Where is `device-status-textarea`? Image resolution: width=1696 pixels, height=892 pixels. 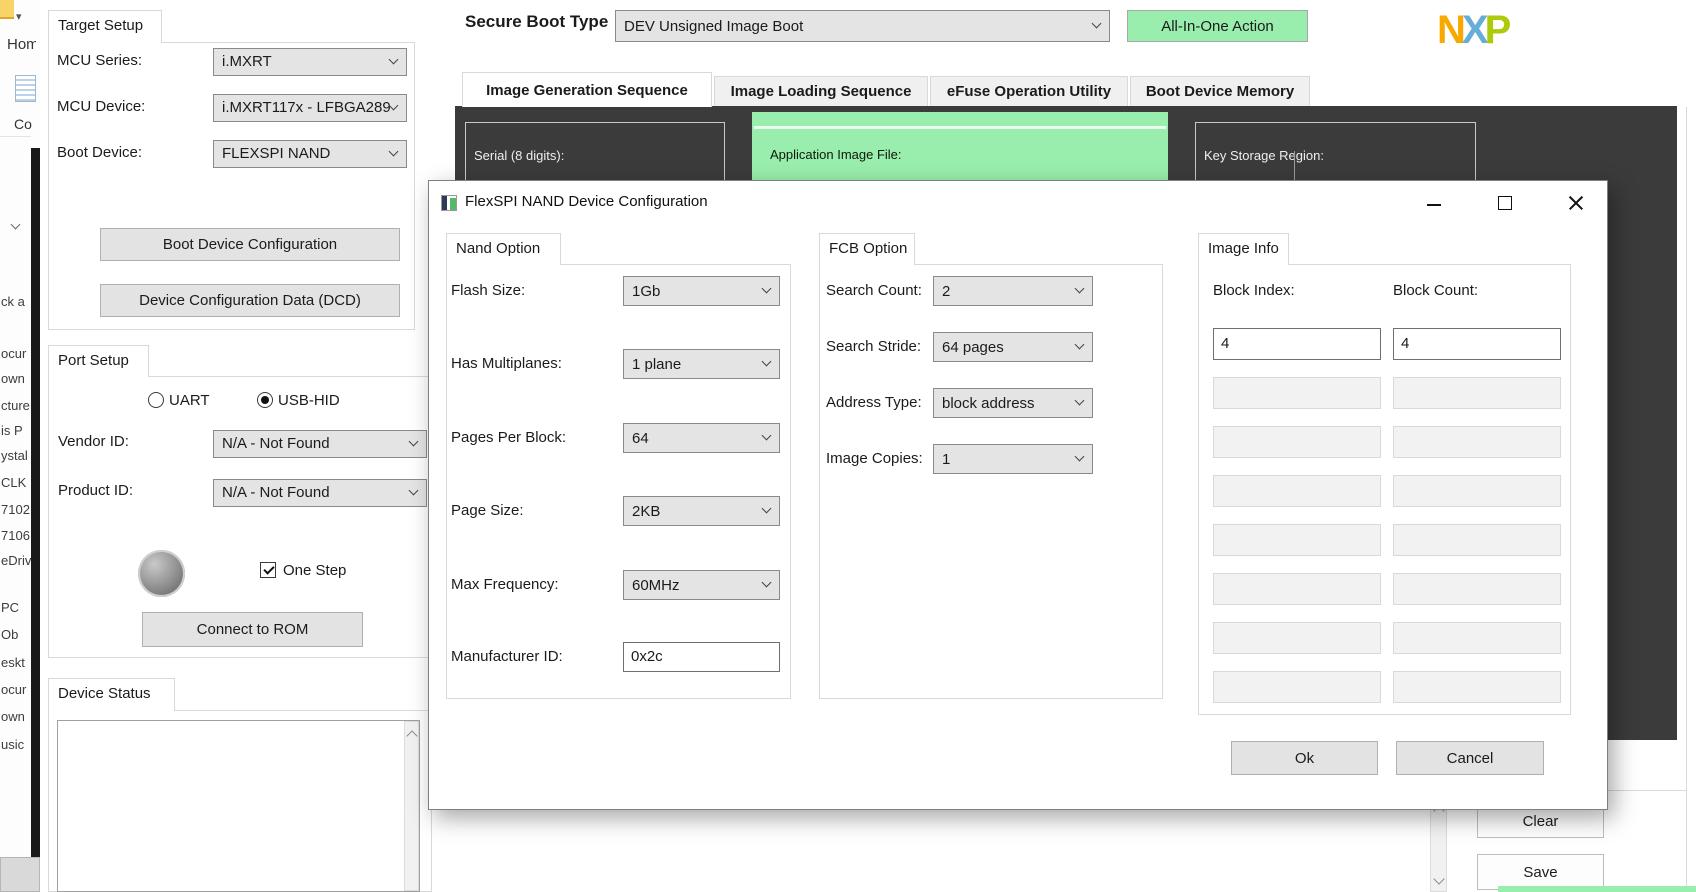 device-status-textarea is located at coordinates (238, 806).